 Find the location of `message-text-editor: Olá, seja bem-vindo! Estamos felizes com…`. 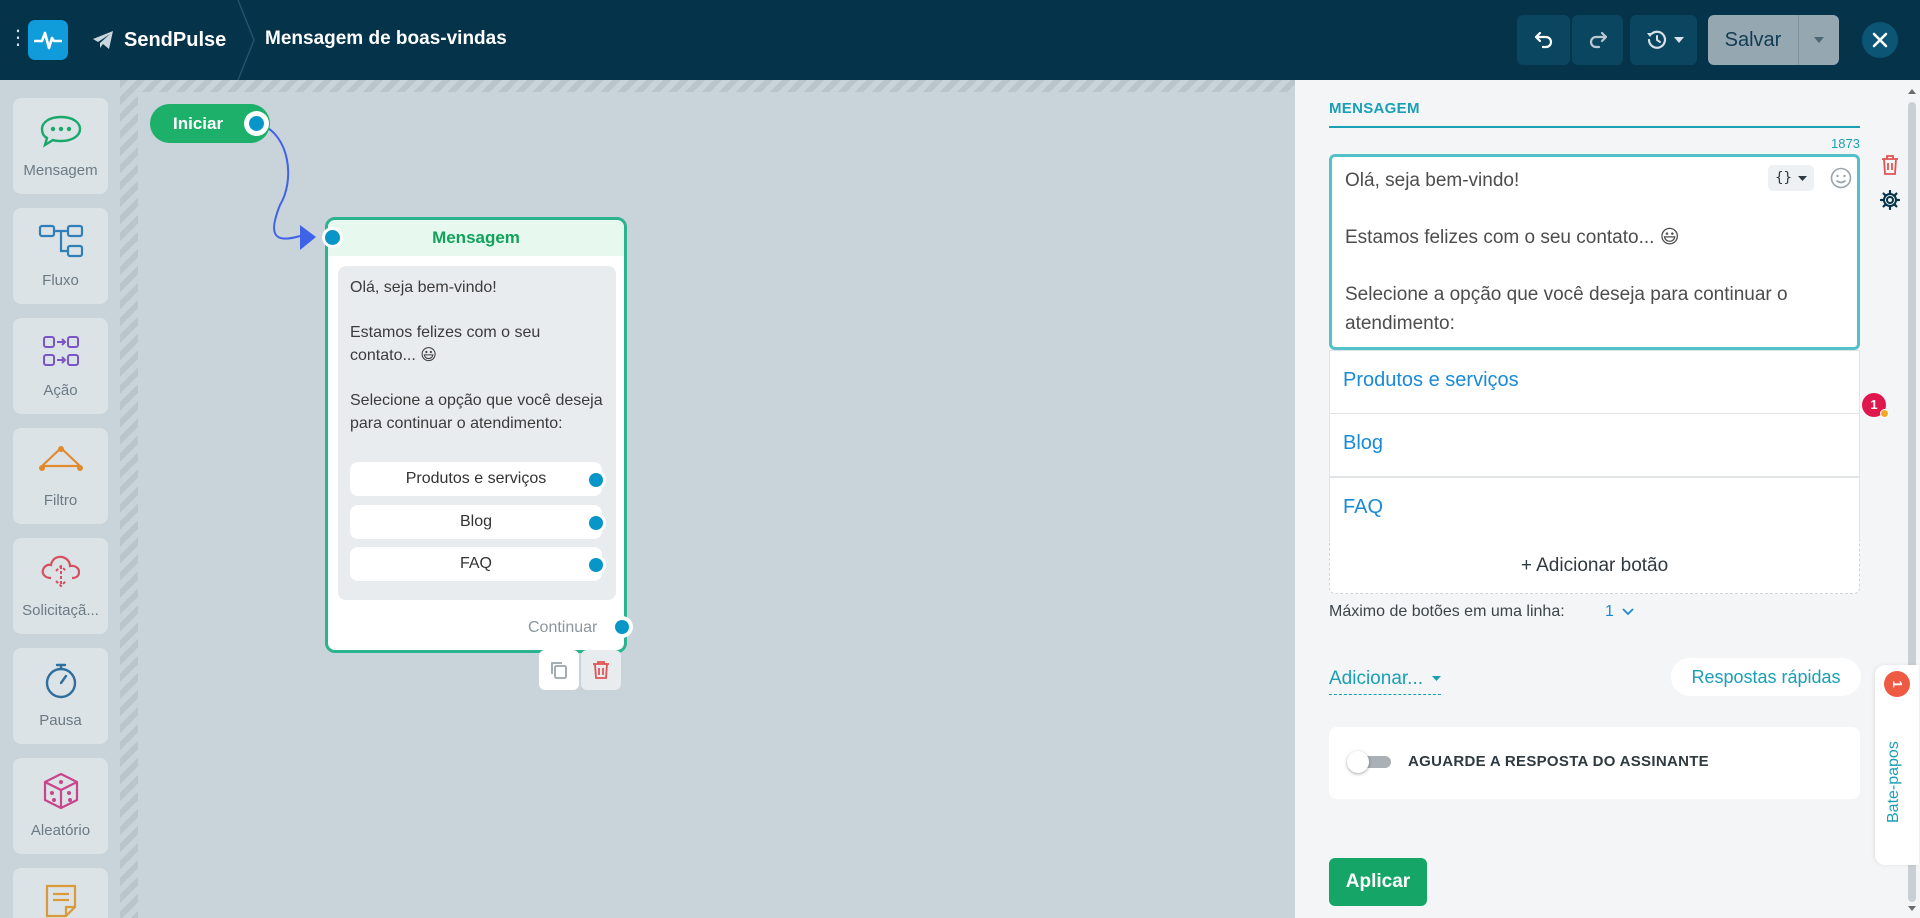

message-text-editor: Olá, seja bem-vindo! Estamos felizes com… is located at coordinates (1609, 286).